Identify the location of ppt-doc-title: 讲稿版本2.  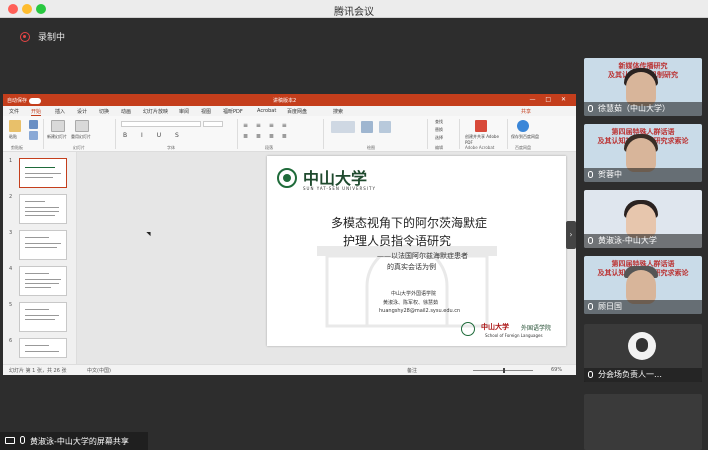
(285, 101).